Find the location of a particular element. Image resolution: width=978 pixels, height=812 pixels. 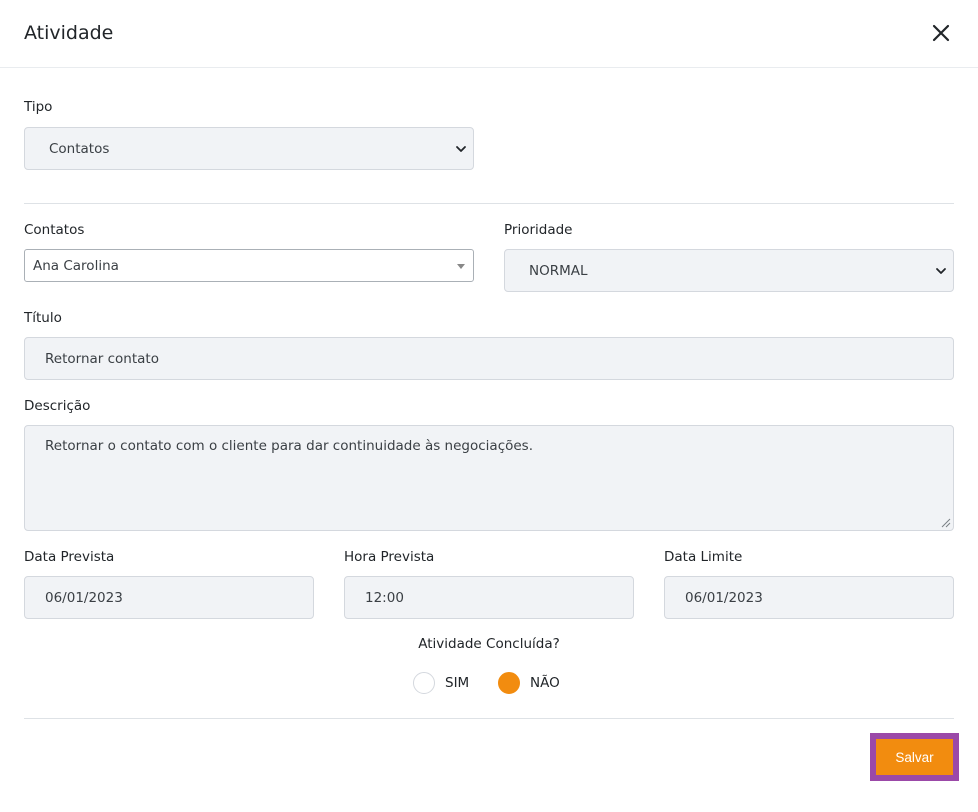

close-icon is located at coordinates (941, 33).